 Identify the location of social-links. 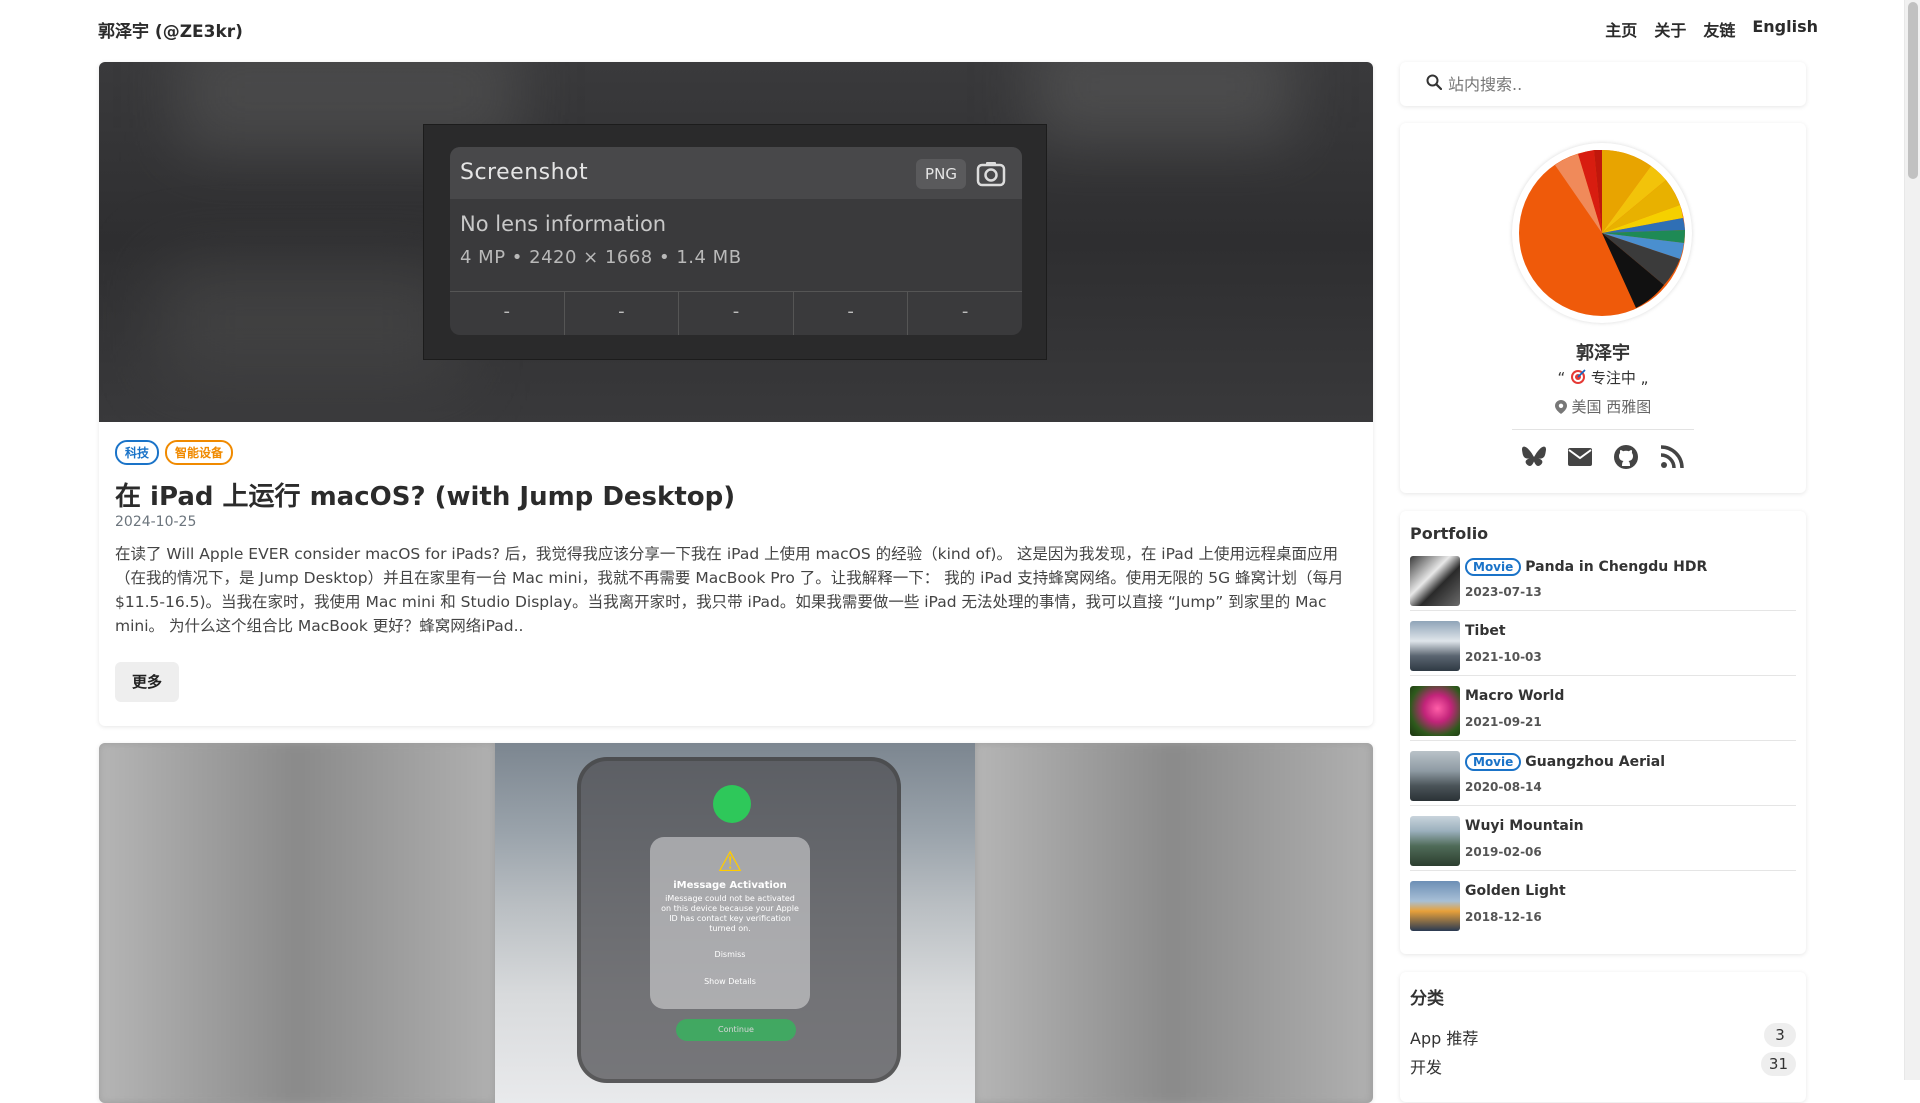
(1603, 457).